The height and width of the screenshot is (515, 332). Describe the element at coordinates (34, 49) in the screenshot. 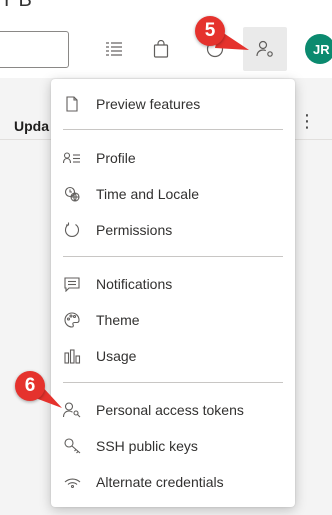

I see `search-input` at that location.